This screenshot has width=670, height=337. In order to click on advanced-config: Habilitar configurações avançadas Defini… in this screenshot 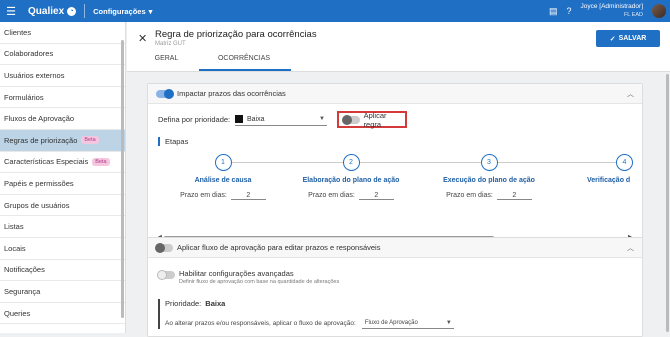, I will do `click(248, 277)`.